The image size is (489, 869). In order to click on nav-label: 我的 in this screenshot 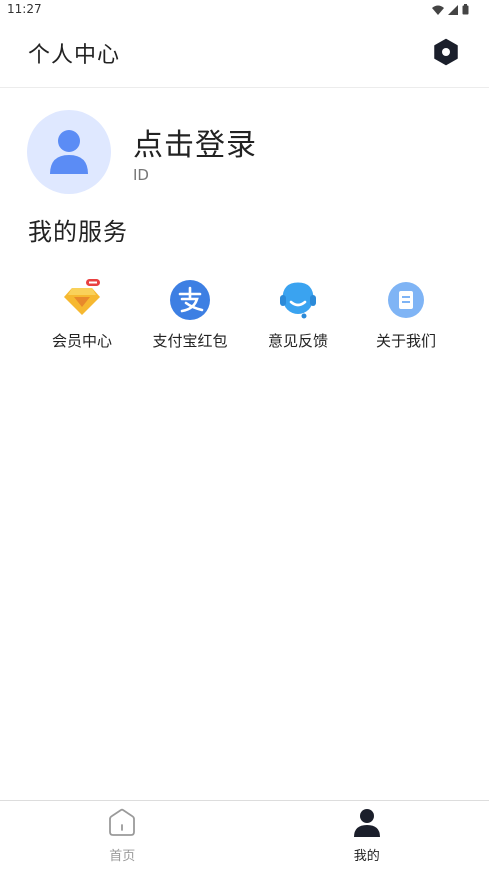, I will do `click(366, 856)`.